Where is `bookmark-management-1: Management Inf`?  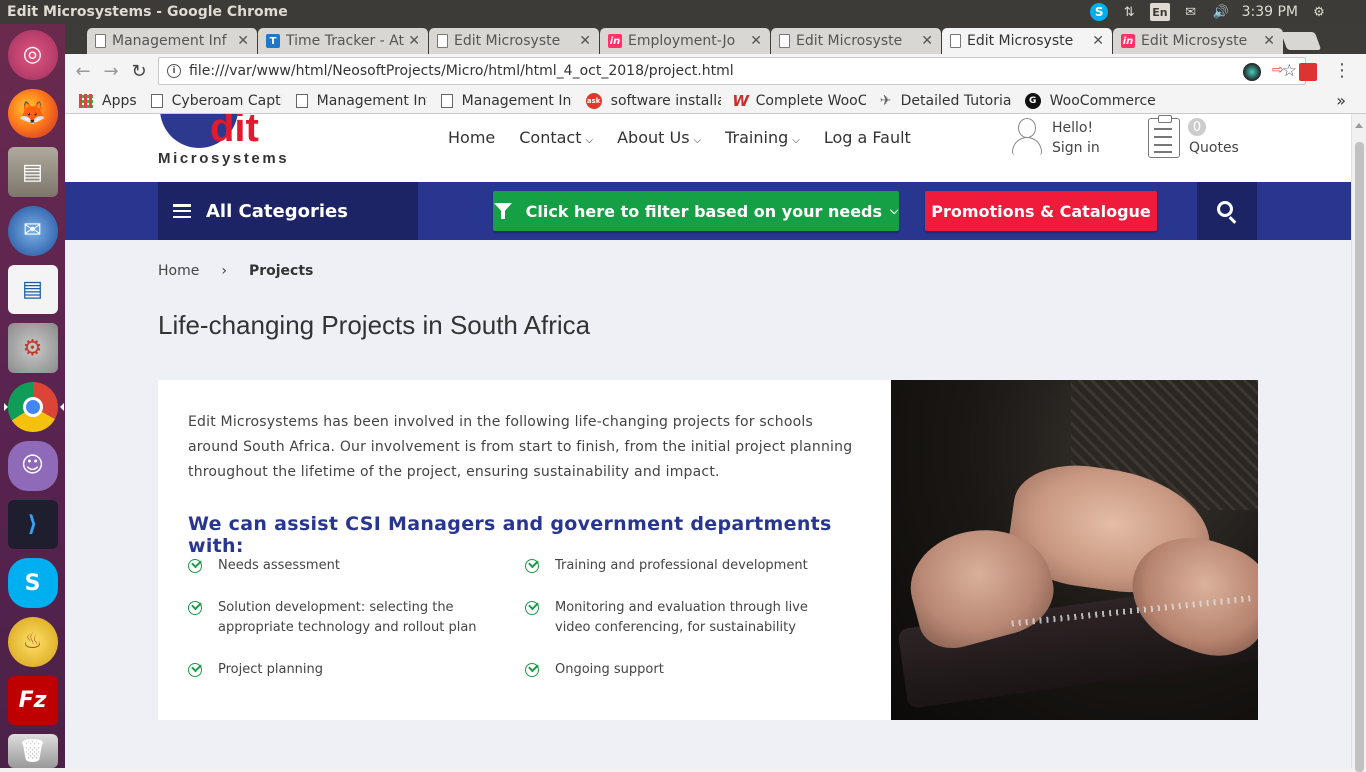 bookmark-management-1: Management Inf is located at coordinates (361, 101).